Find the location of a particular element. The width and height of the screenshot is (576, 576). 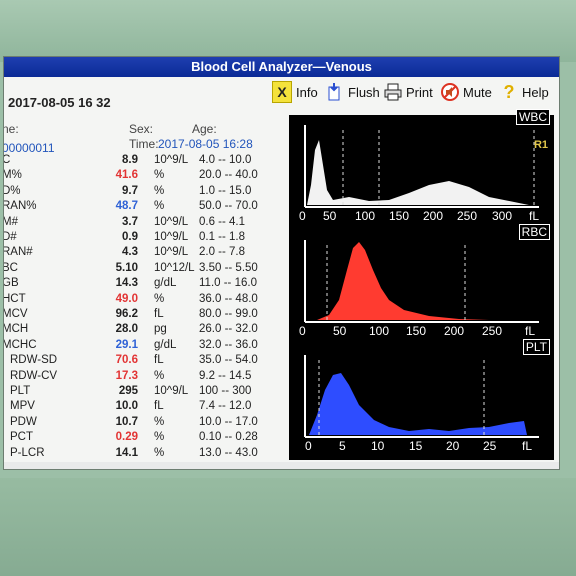

rbc-histogram: RBC 0 50 100 150 200 250 fL is located at coordinates (421, 284).